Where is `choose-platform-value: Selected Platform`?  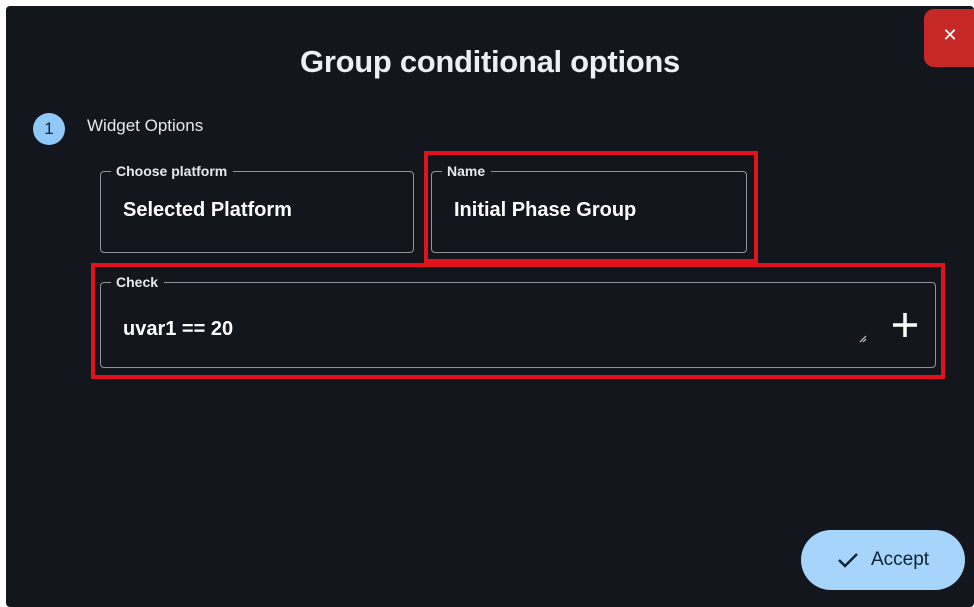 choose-platform-value: Selected Platform is located at coordinates (207, 210).